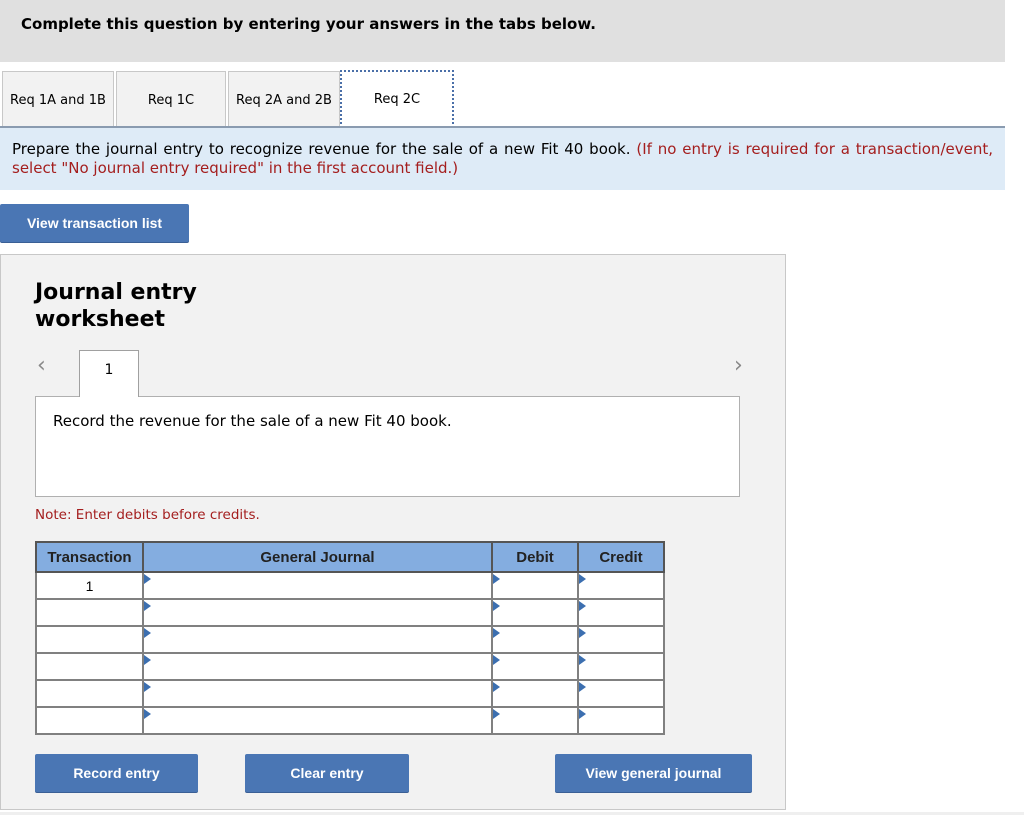 The width and height of the screenshot is (1024, 819). Describe the element at coordinates (58, 99) in the screenshot. I see `tab-req-1a-1b: Req 1A and 1B` at that location.